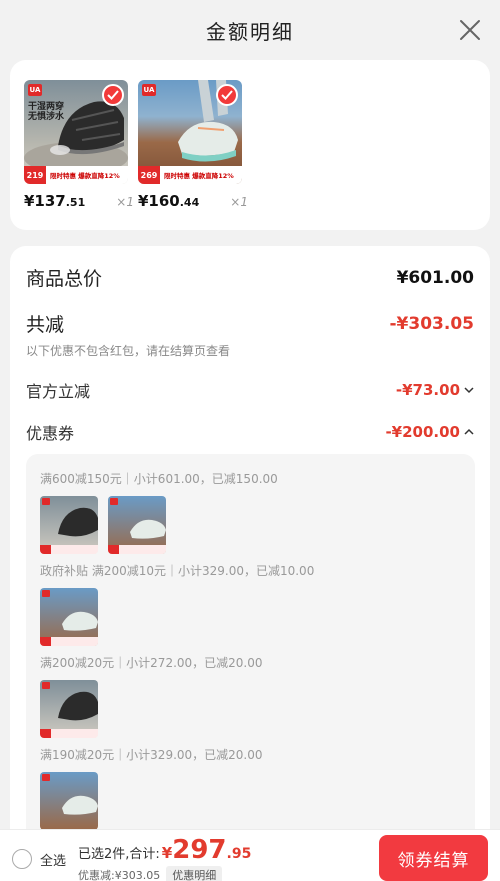 This screenshot has width=500, height=881. I want to click on total-price-label: 商品总价, so click(64, 279).